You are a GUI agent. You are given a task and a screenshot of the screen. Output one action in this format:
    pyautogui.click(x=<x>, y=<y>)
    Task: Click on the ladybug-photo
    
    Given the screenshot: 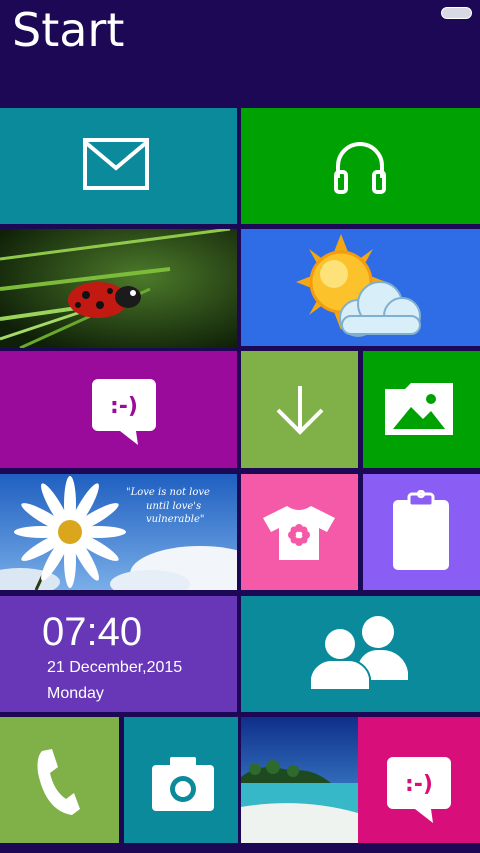 What is the action you would take?
    pyautogui.click(x=118, y=288)
    